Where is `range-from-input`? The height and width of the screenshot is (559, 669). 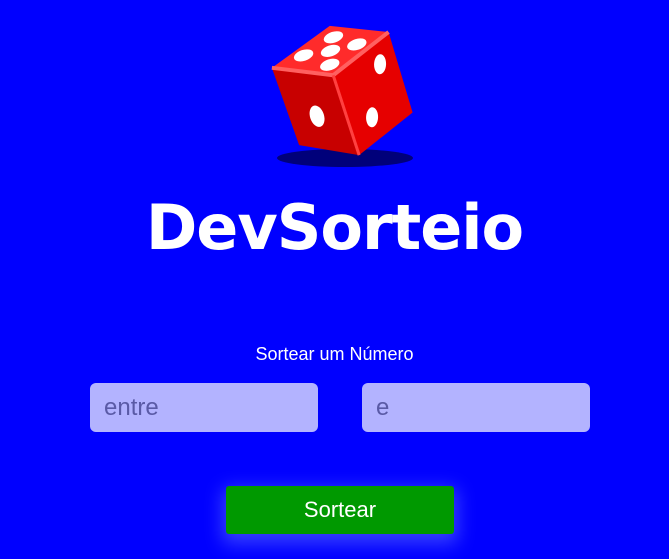
range-from-input is located at coordinates (204, 407).